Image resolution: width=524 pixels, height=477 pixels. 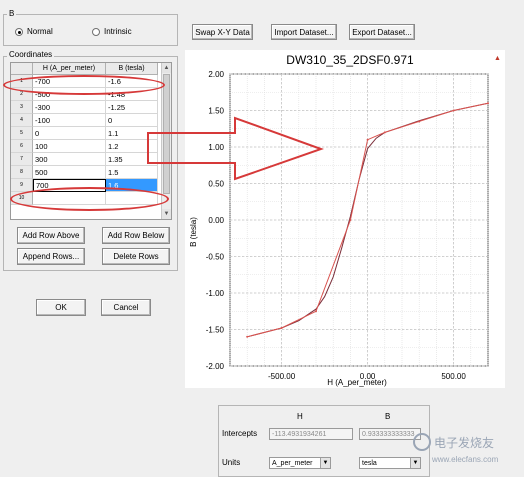 What do you see at coordinates (22, 159) in the screenshot?
I see `row-number: 7` at bounding box center [22, 159].